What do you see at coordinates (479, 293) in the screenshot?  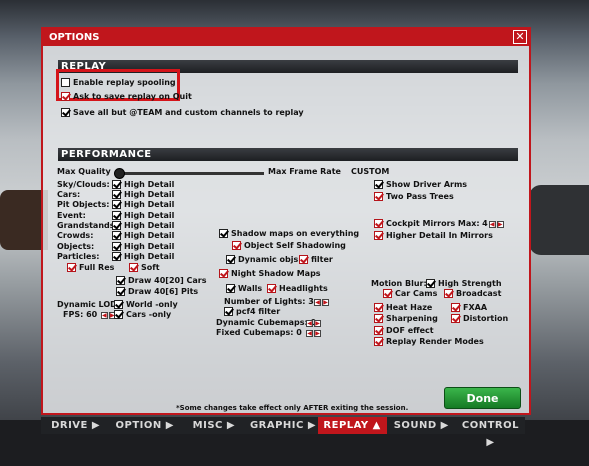 I see `broadcast-label: Broadcast` at bounding box center [479, 293].